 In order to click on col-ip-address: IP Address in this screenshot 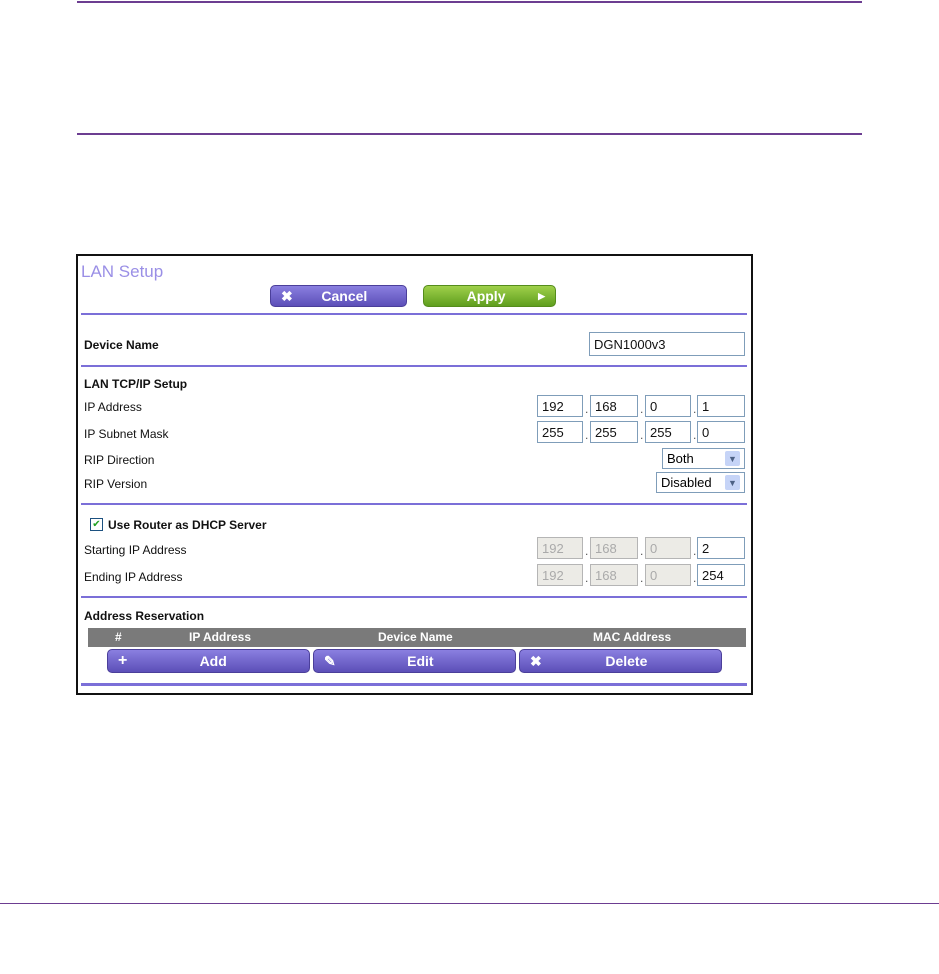, I will do `click(220, 637)`.